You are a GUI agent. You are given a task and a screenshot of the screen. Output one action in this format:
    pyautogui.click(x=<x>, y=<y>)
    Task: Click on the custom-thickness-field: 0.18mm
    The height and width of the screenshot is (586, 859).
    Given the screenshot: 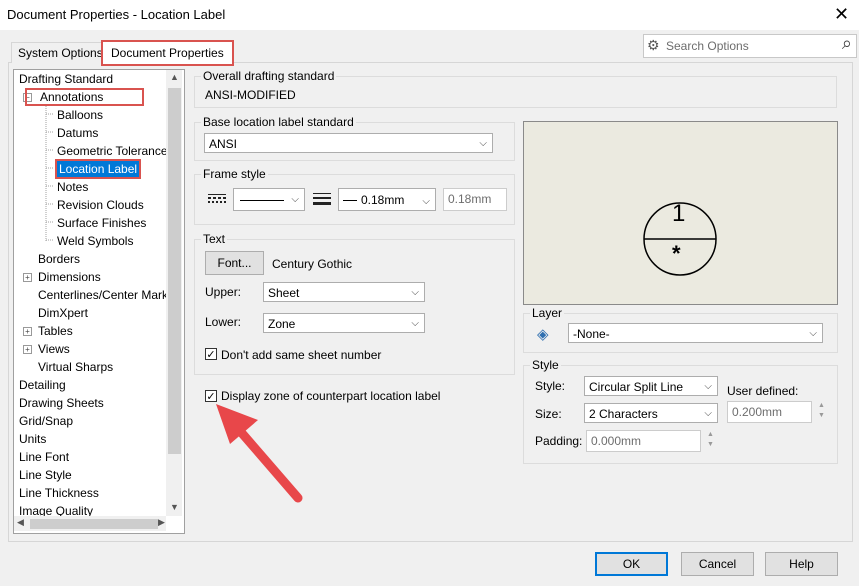 What is the action you would take?
    pyautogui.click(x=475, y=199)
    